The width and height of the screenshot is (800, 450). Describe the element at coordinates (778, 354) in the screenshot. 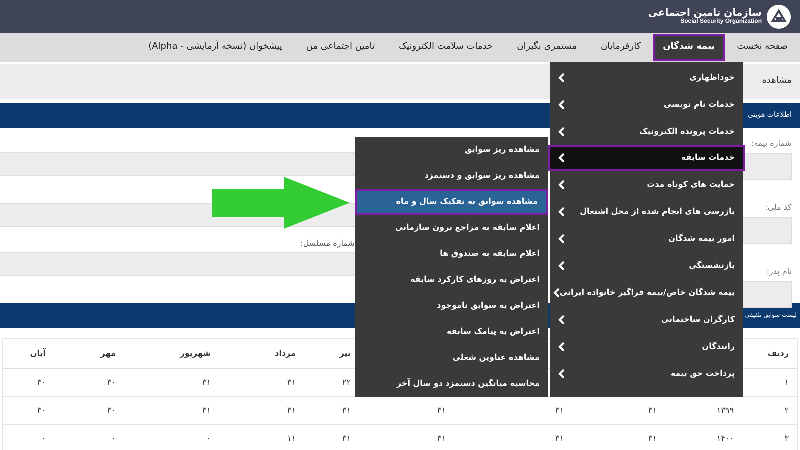

I see `column-header: ردیف` at that location.